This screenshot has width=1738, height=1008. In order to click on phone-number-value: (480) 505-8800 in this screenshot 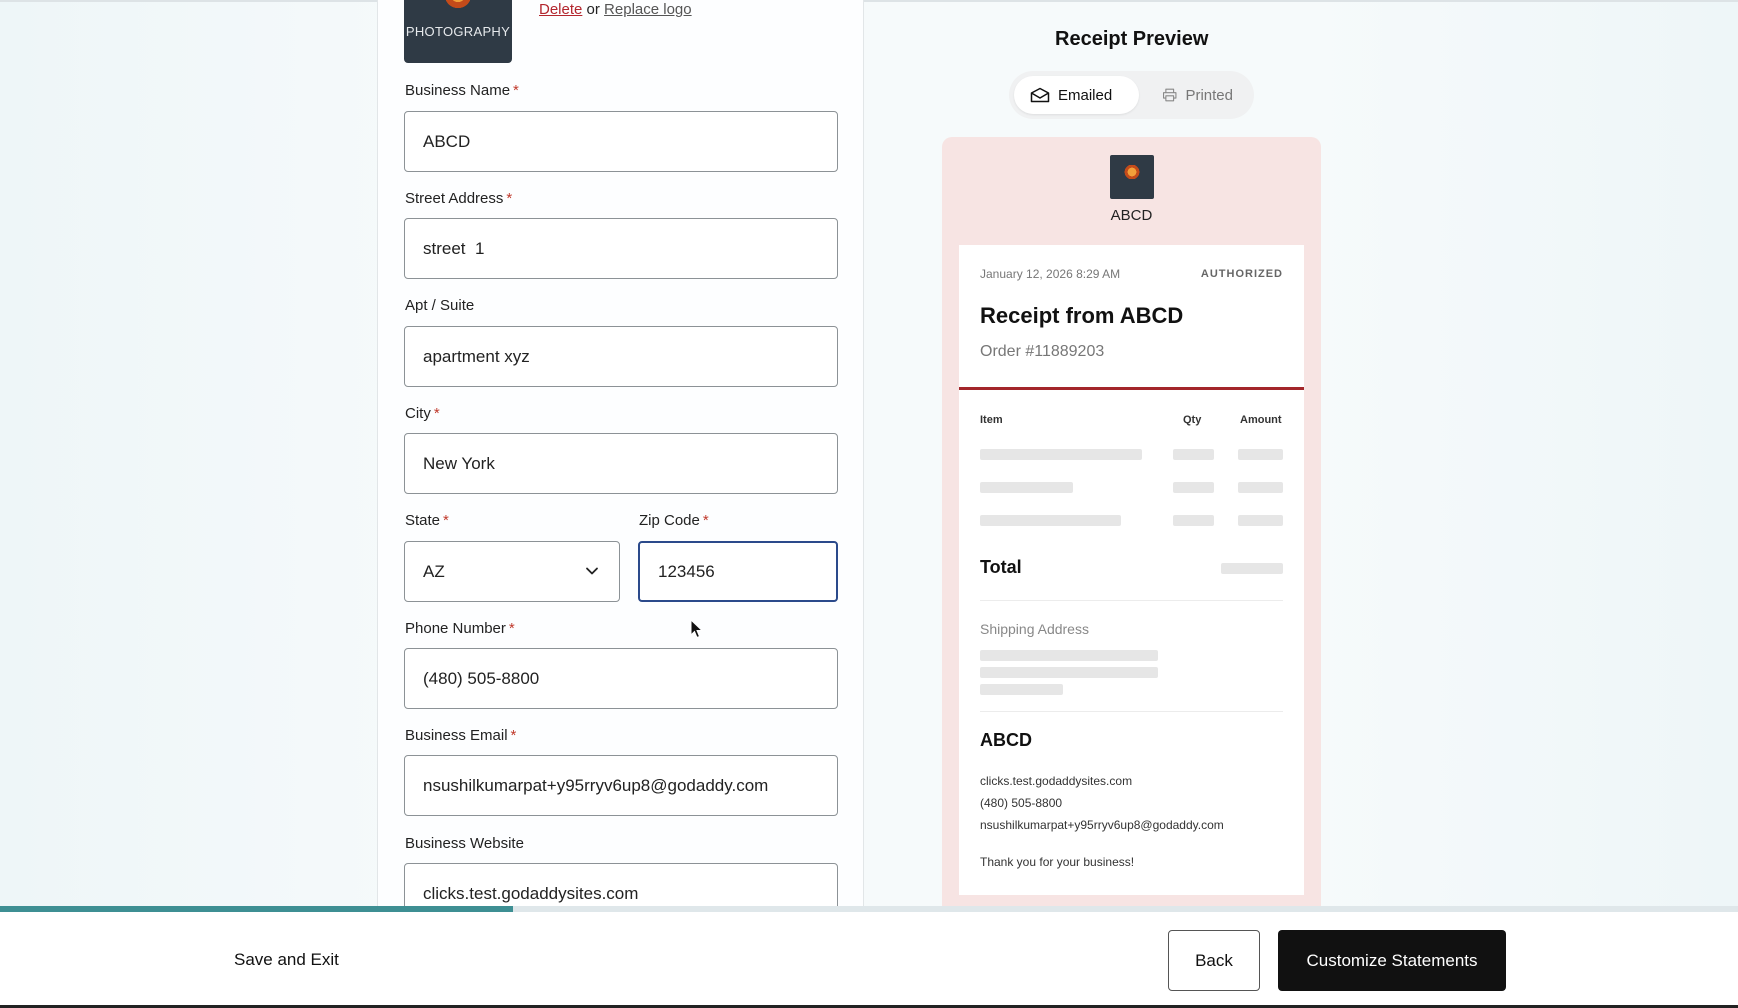, I will do `click(481, 678)`.